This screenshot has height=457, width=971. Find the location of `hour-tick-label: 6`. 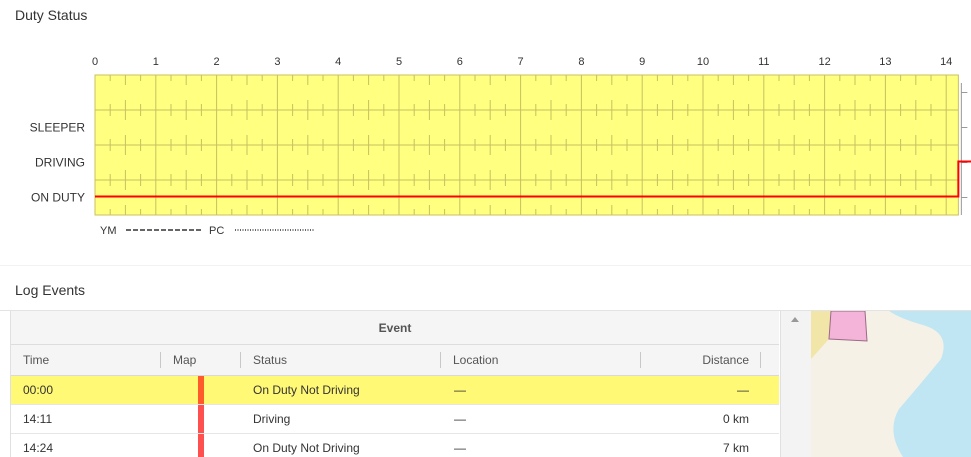

hour-tick-label: 6 is located at coordinates (460, 62).